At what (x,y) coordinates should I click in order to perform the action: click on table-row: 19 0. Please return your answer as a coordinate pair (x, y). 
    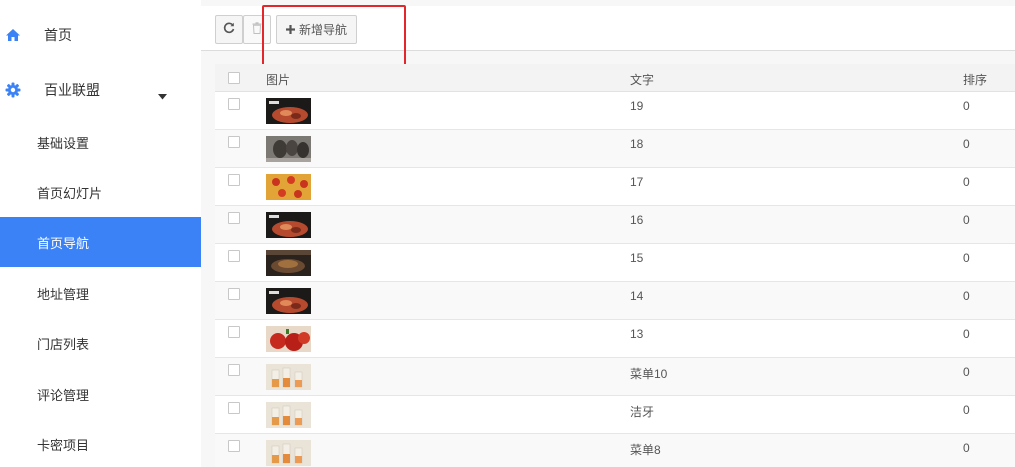
    Looking at the image, I should click on (615, 111).